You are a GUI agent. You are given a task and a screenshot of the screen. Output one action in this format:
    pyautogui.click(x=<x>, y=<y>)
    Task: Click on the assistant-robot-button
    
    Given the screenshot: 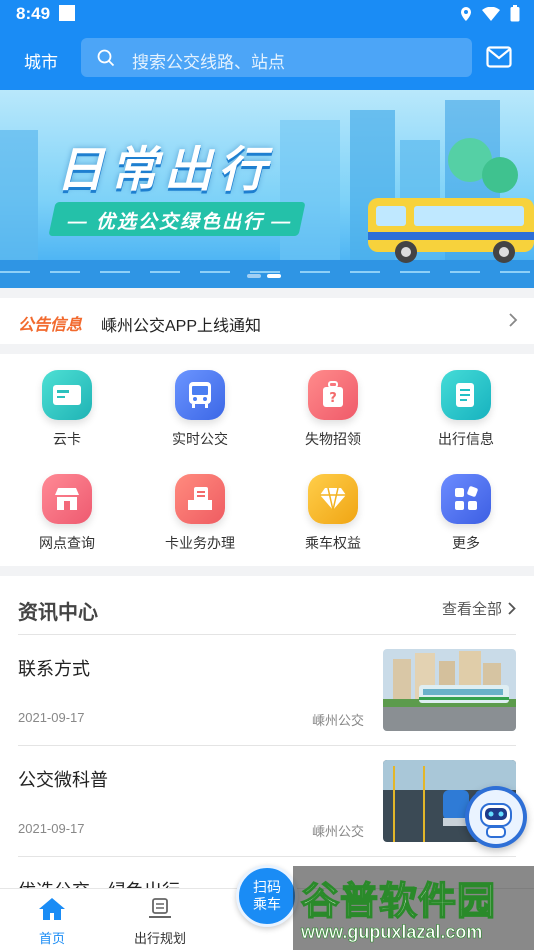 What is the action you would take?
    pyautogui.click(x=496, y=817)
    